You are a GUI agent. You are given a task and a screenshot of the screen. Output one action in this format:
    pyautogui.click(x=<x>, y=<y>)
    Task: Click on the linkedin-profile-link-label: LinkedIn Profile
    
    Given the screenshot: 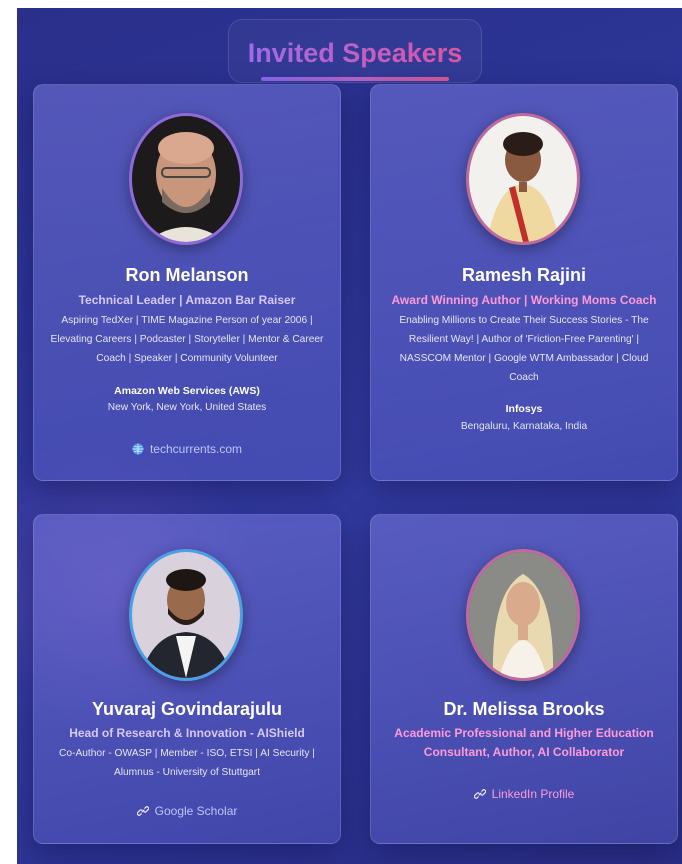 What is the action you would take?
    pyautogui.click(x=533, y=794)
    